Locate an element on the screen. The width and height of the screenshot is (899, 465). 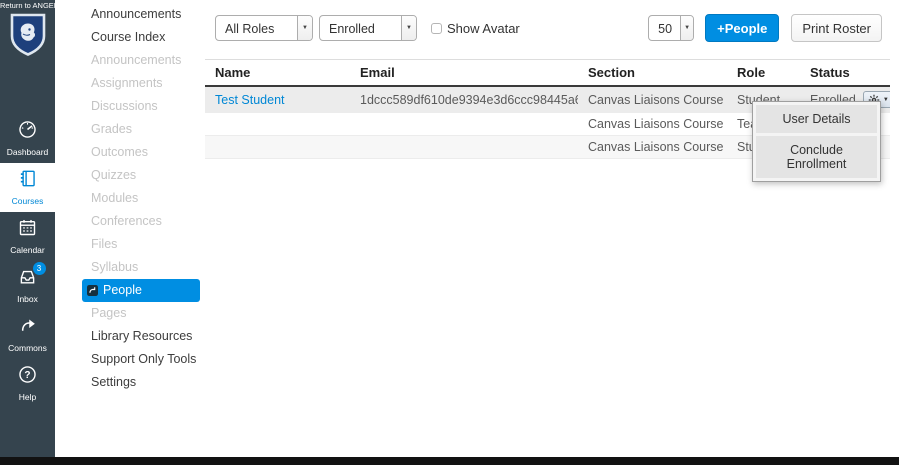
student-name-link: Test Student is located at coordinates (250, 100).